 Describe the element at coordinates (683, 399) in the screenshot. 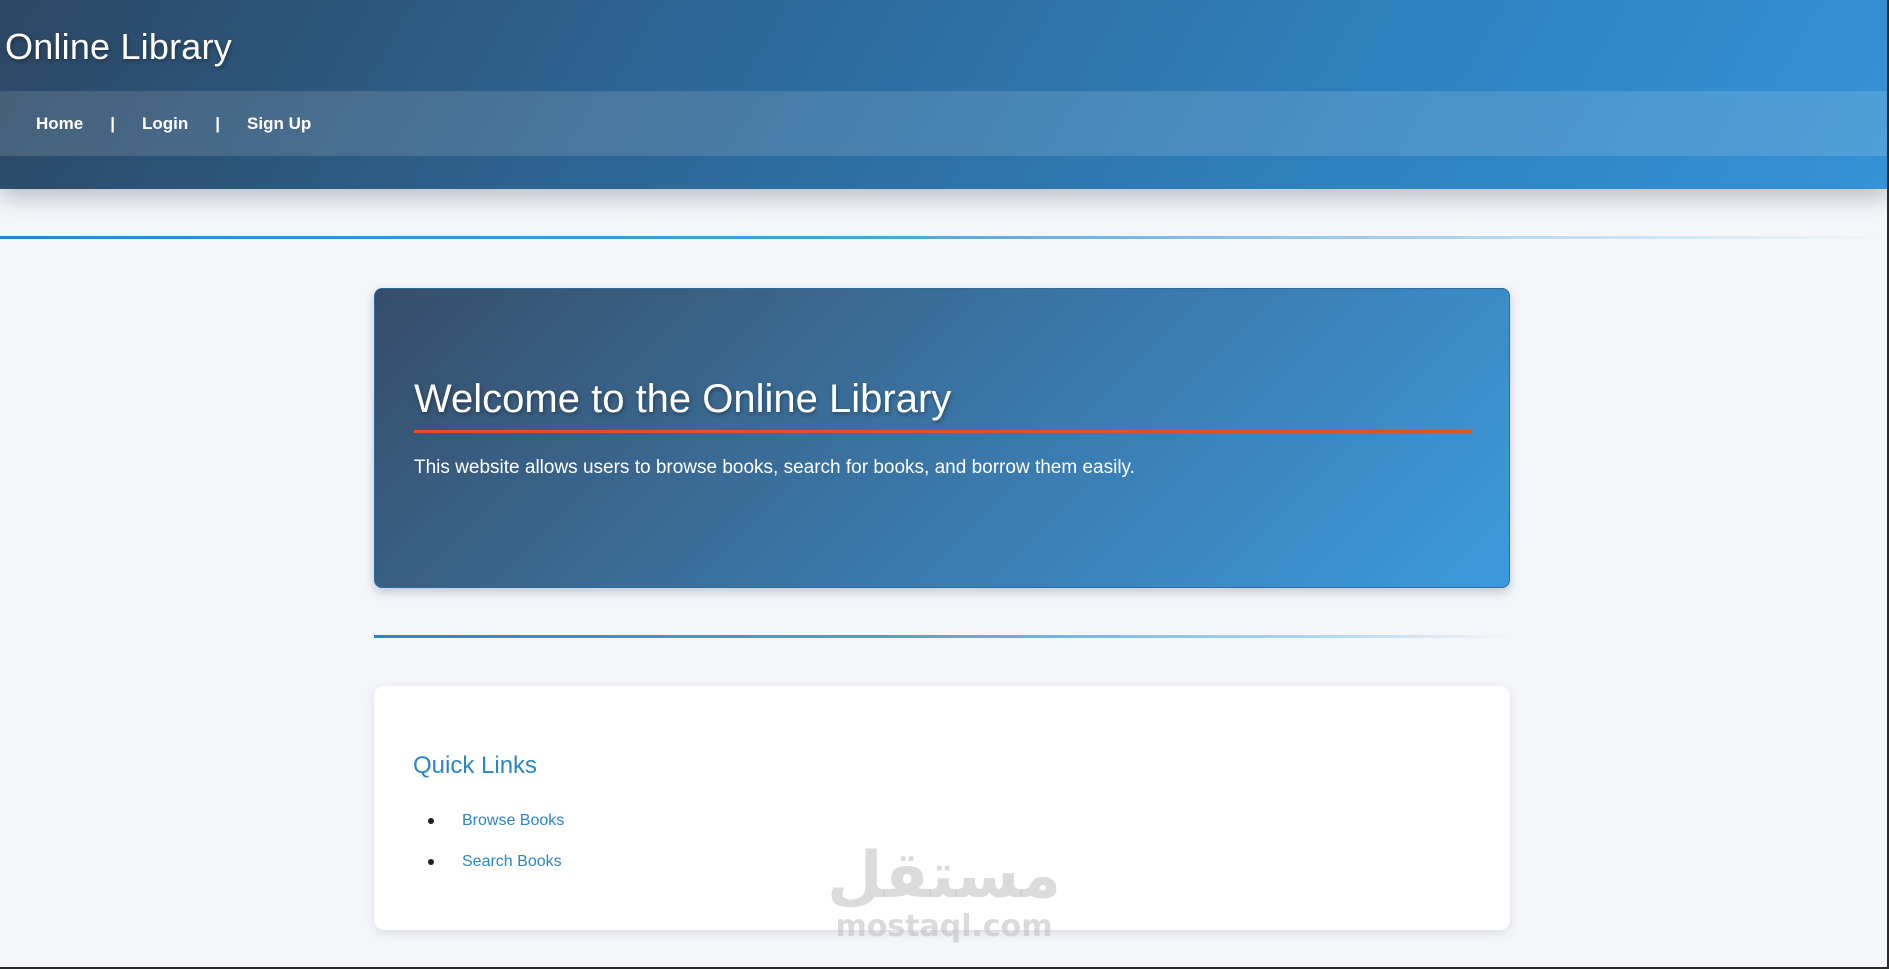

I see `hero-title: Welcome to the Online Library` at that location.